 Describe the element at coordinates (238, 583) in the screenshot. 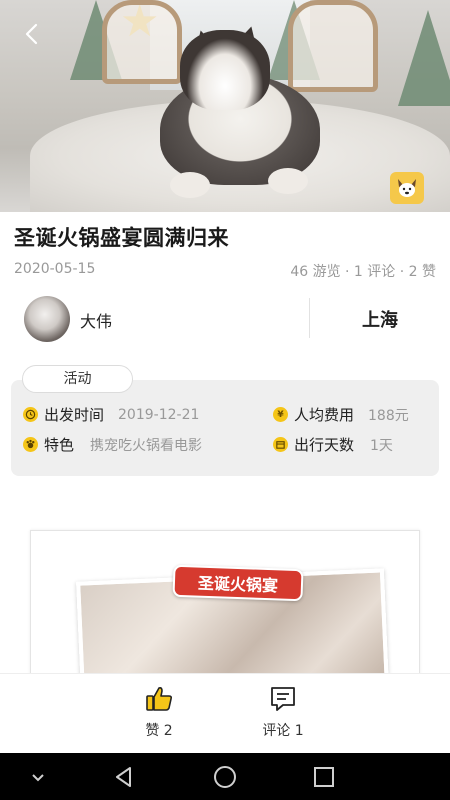

I see `photo-banner: 圣诞火锅宴` at that location.